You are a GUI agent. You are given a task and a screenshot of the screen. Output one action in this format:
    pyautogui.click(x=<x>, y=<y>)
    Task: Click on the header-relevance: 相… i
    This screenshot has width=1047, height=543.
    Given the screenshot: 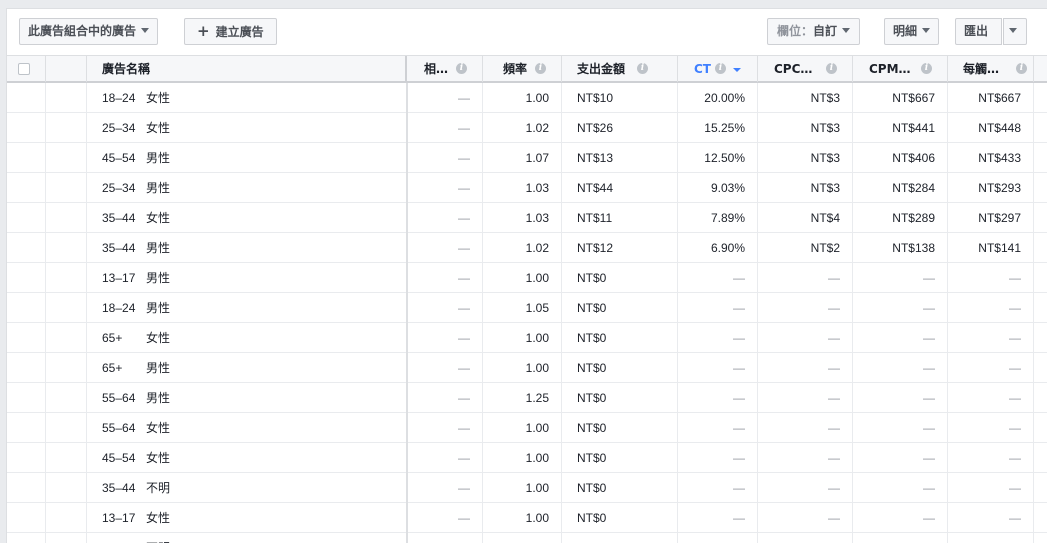 What is the action you would take?
    pyautogui.click(x=445, y=69)
    